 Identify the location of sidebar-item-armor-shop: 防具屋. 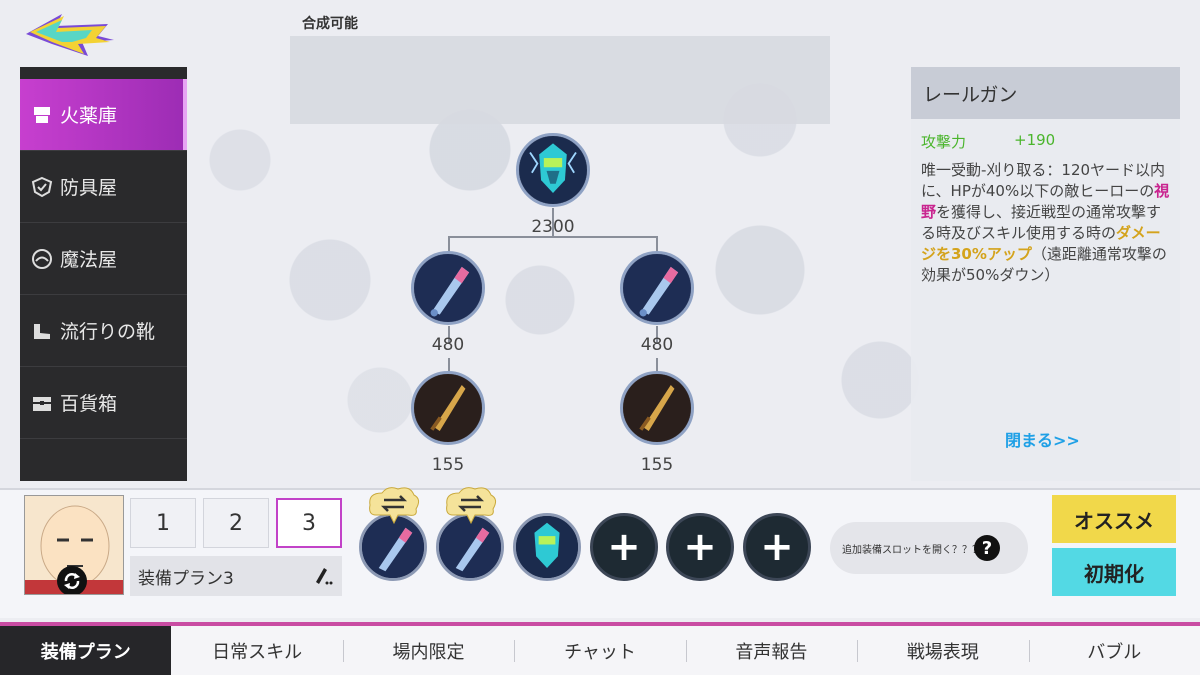
(103, 187).